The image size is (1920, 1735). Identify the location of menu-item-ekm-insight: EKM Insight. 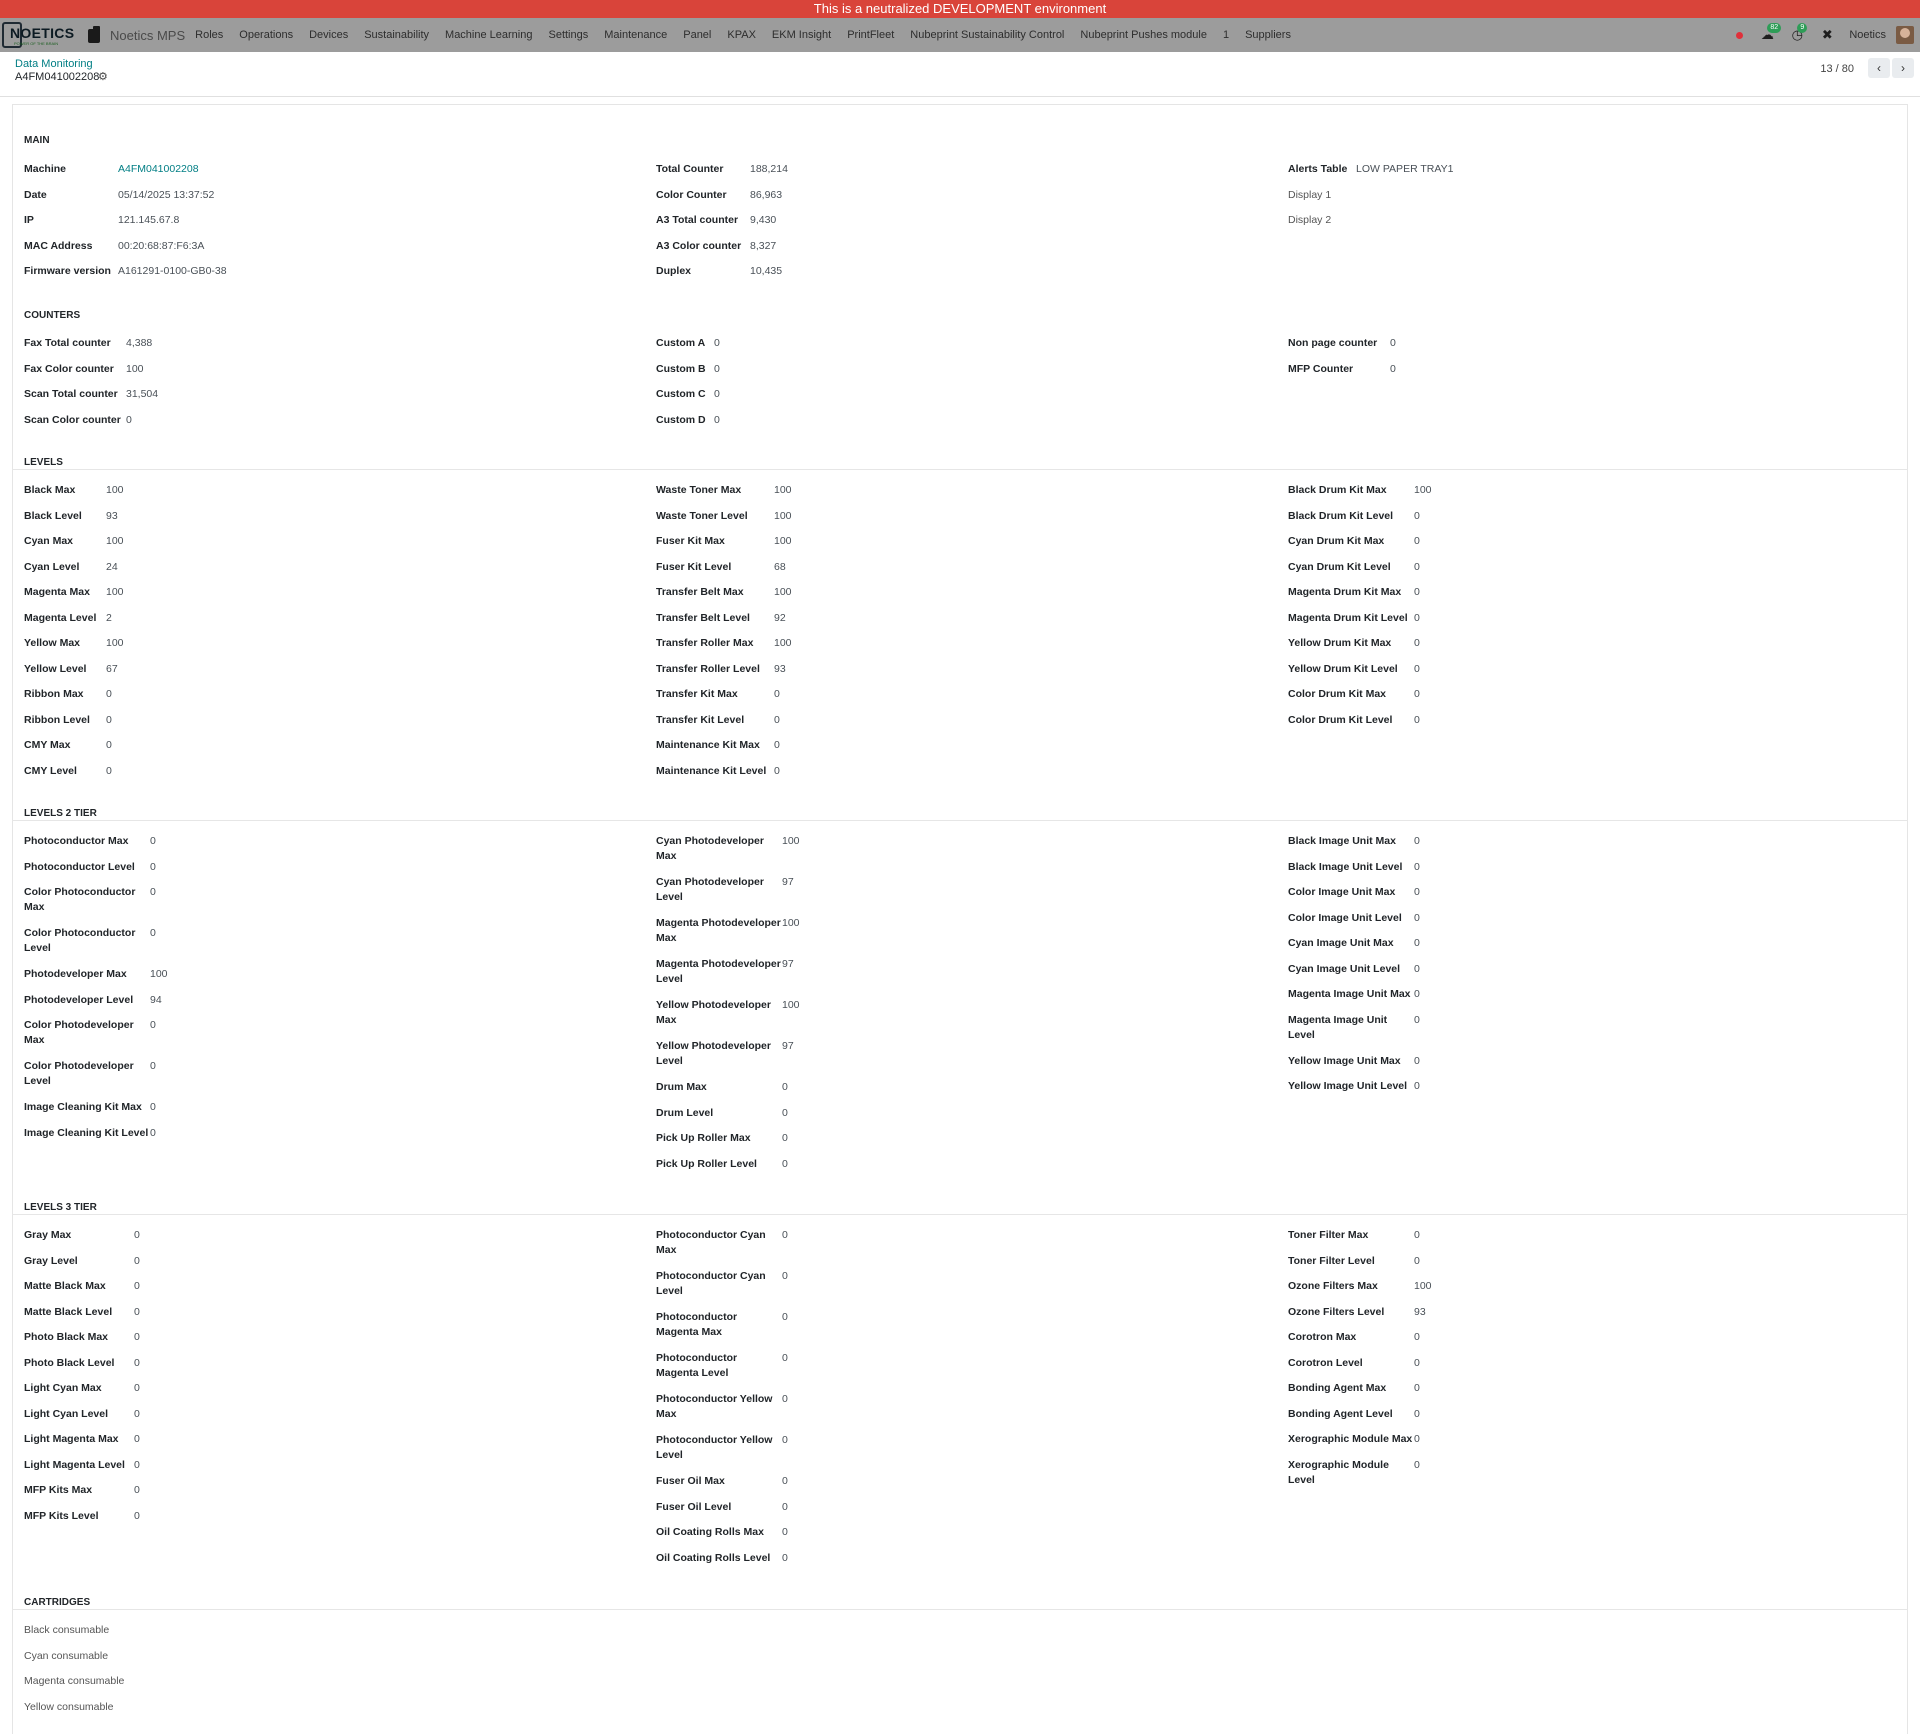
(801, 35).